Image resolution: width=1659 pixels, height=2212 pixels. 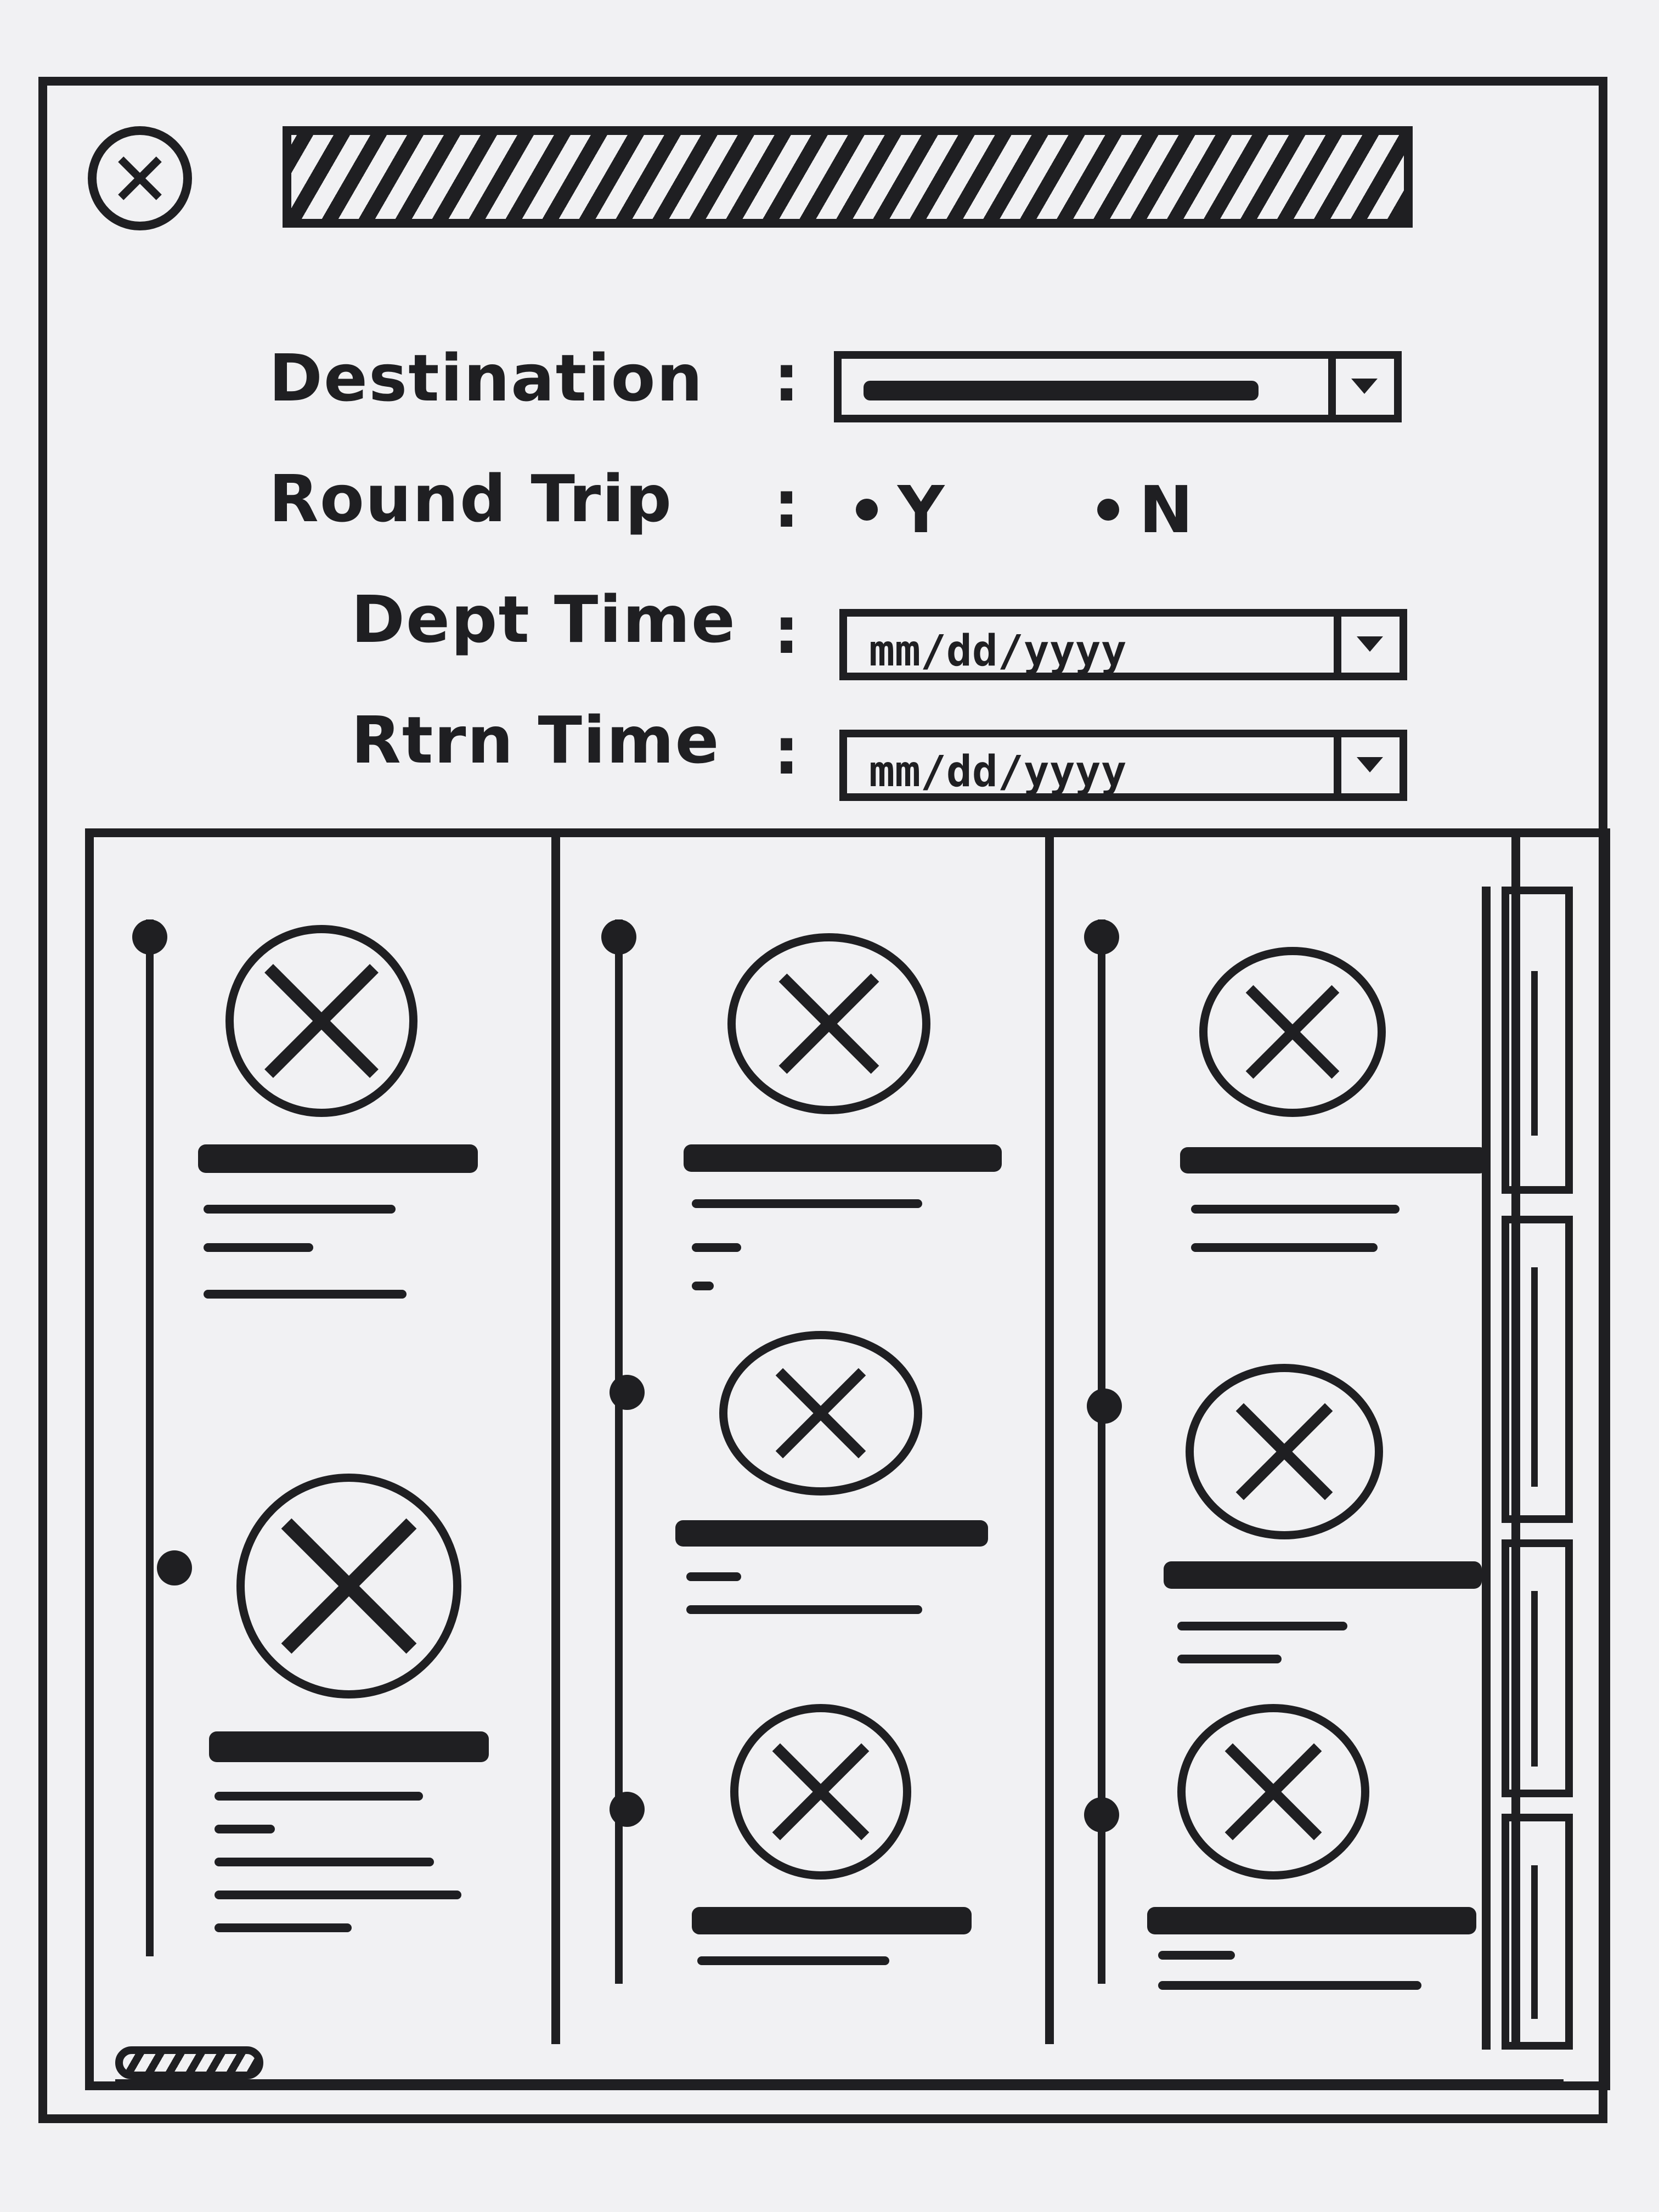 What do you see at coordinates (787, 504) in the screenshot?
I see `round-trip-colon: :` at bounding box center [787, 504].